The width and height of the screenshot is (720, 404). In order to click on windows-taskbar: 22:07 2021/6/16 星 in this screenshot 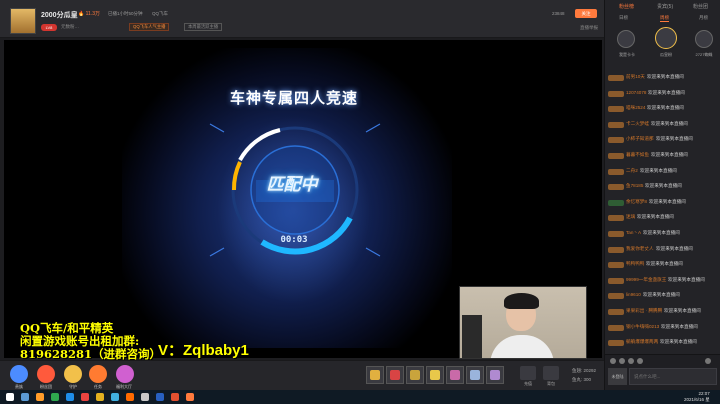, I will do `click(360, 397)`.